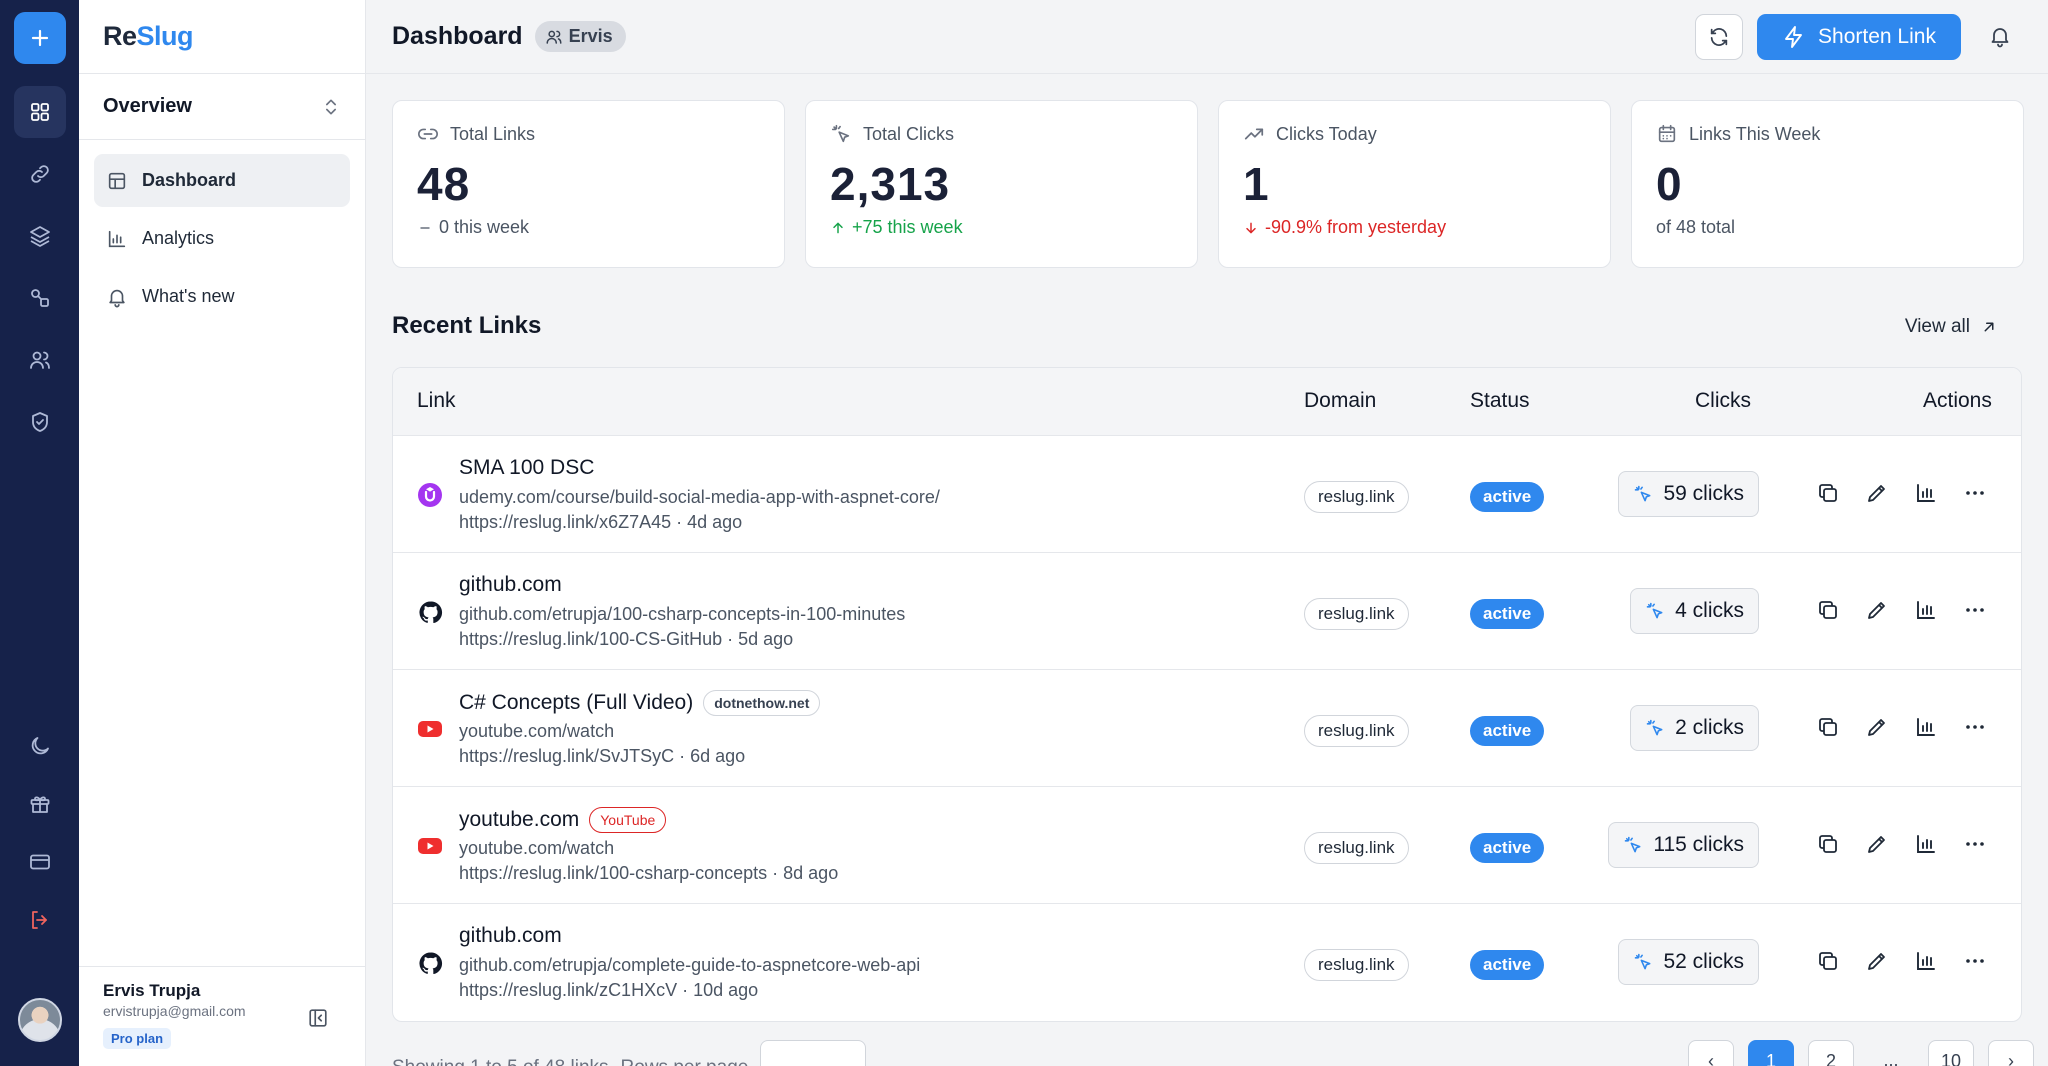  What do you see at coordinates (222, 296) in the screenshot?
I see `sidebar-item-whats-new: What's new` at bounding box center [222, 296].